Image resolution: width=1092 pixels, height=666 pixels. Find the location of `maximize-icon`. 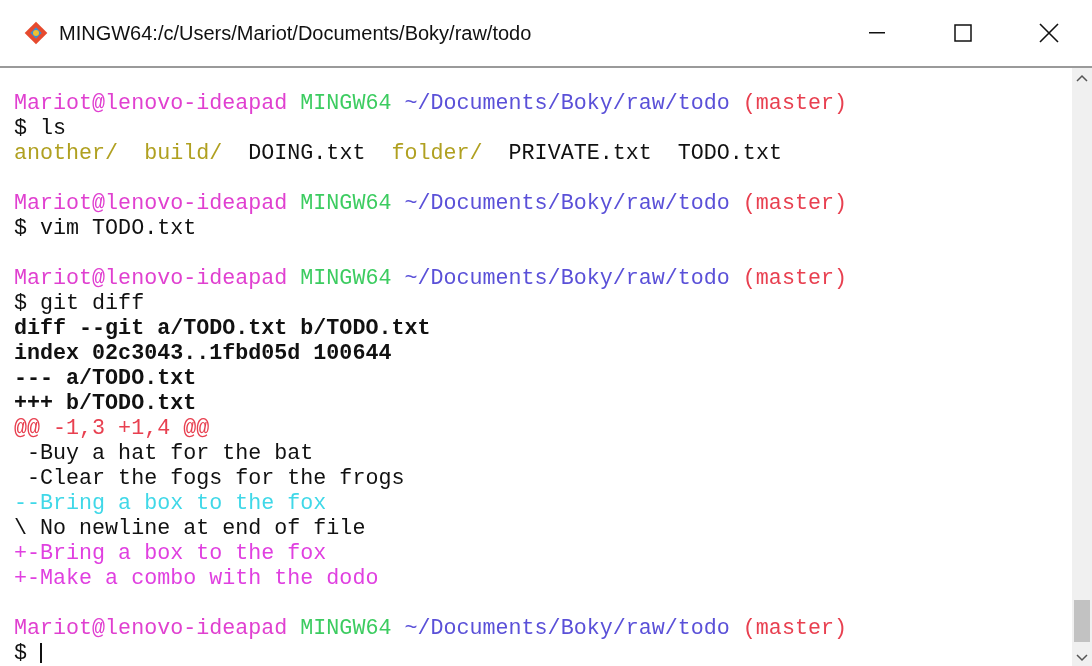

maximize-icon is located at coordinates (963, 33).